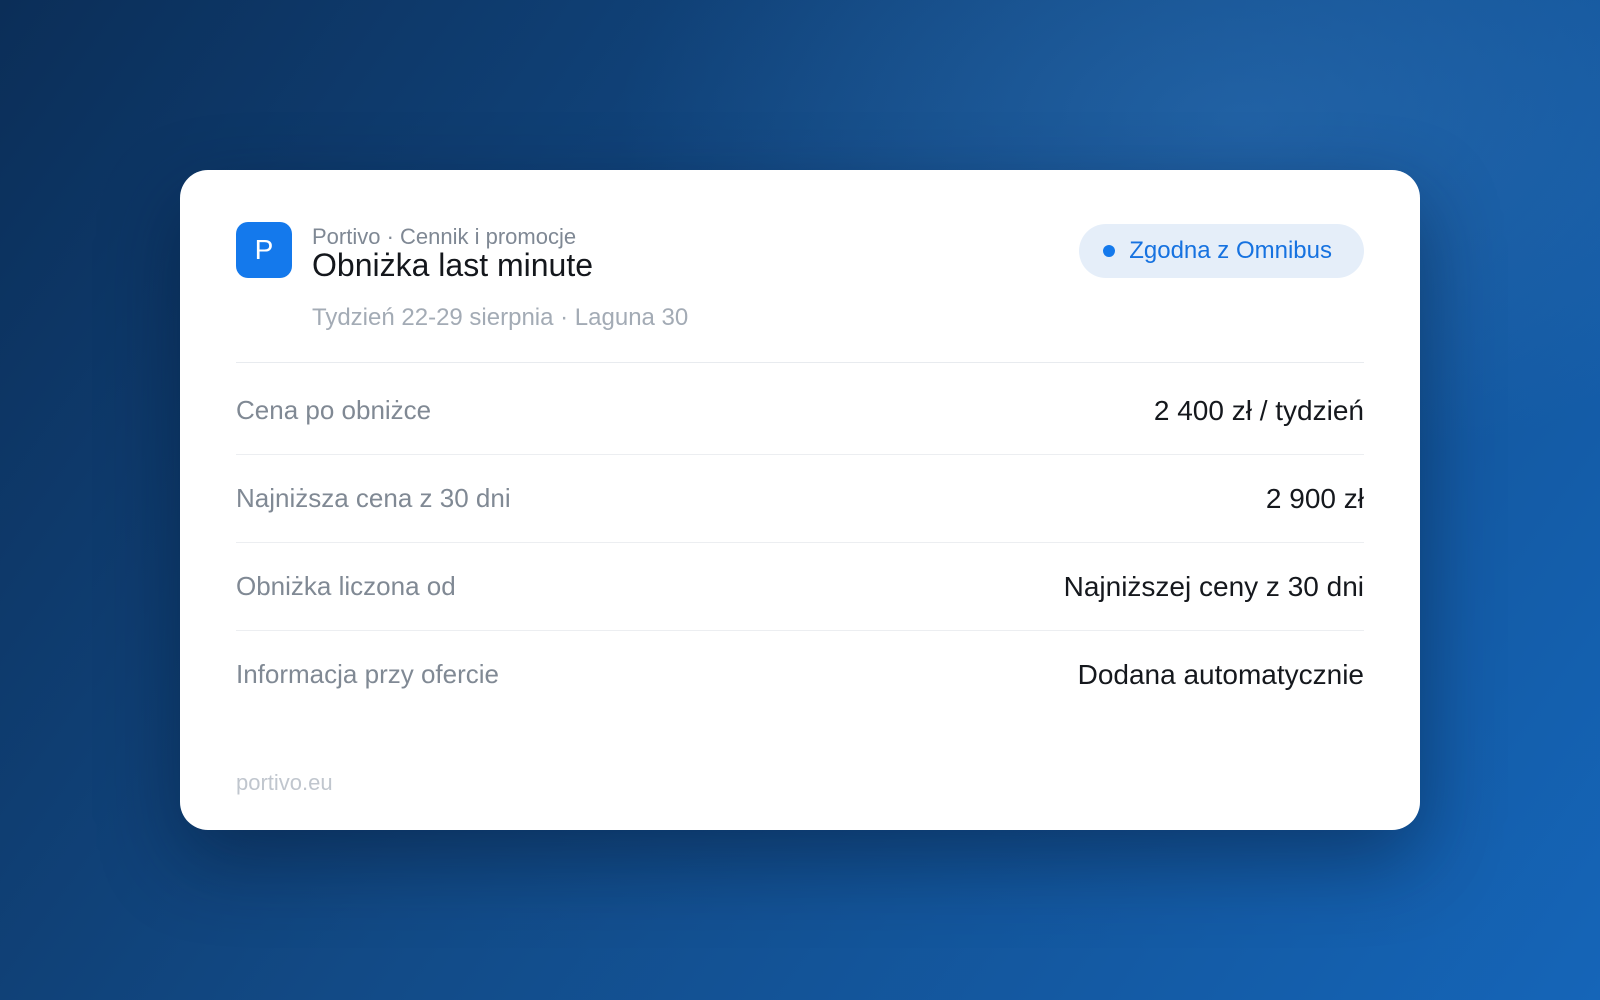 The width and height of the screenshot is (1600, 1000). I want to click on status-badge: Zgodna z Omnibus, so click(1221, 251).